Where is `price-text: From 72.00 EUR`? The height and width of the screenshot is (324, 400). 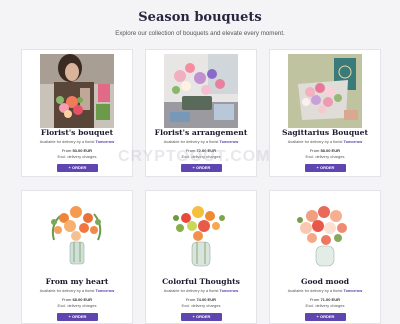 price-text: From 72.00 EUR is located at coordinates (201, 150).